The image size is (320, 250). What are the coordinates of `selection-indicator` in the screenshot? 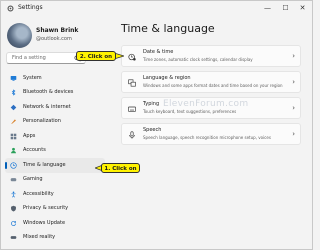 It's located at (6, 165).